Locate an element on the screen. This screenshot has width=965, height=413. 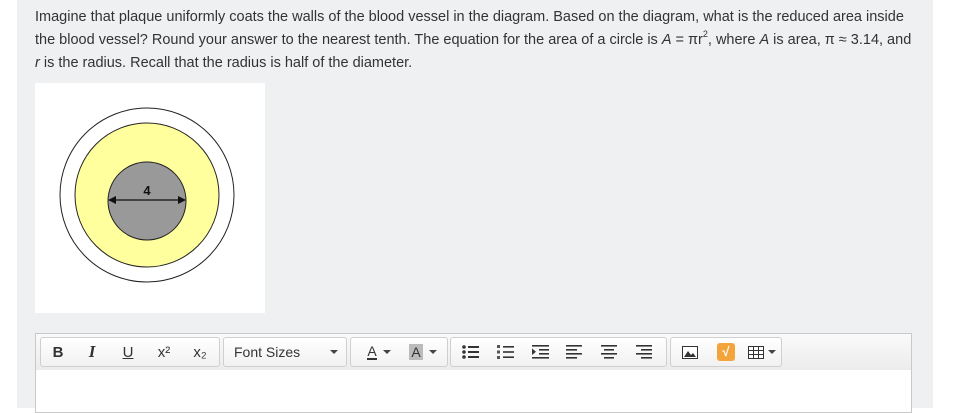
background-color-button: A is located at coordinates (423, 352).